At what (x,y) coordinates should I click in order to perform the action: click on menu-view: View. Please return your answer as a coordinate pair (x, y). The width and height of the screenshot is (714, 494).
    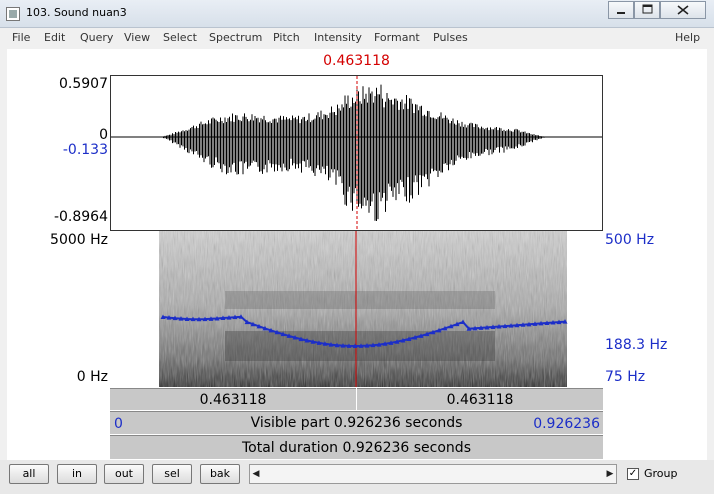
    Looking at the image, I should click on (137, 37).